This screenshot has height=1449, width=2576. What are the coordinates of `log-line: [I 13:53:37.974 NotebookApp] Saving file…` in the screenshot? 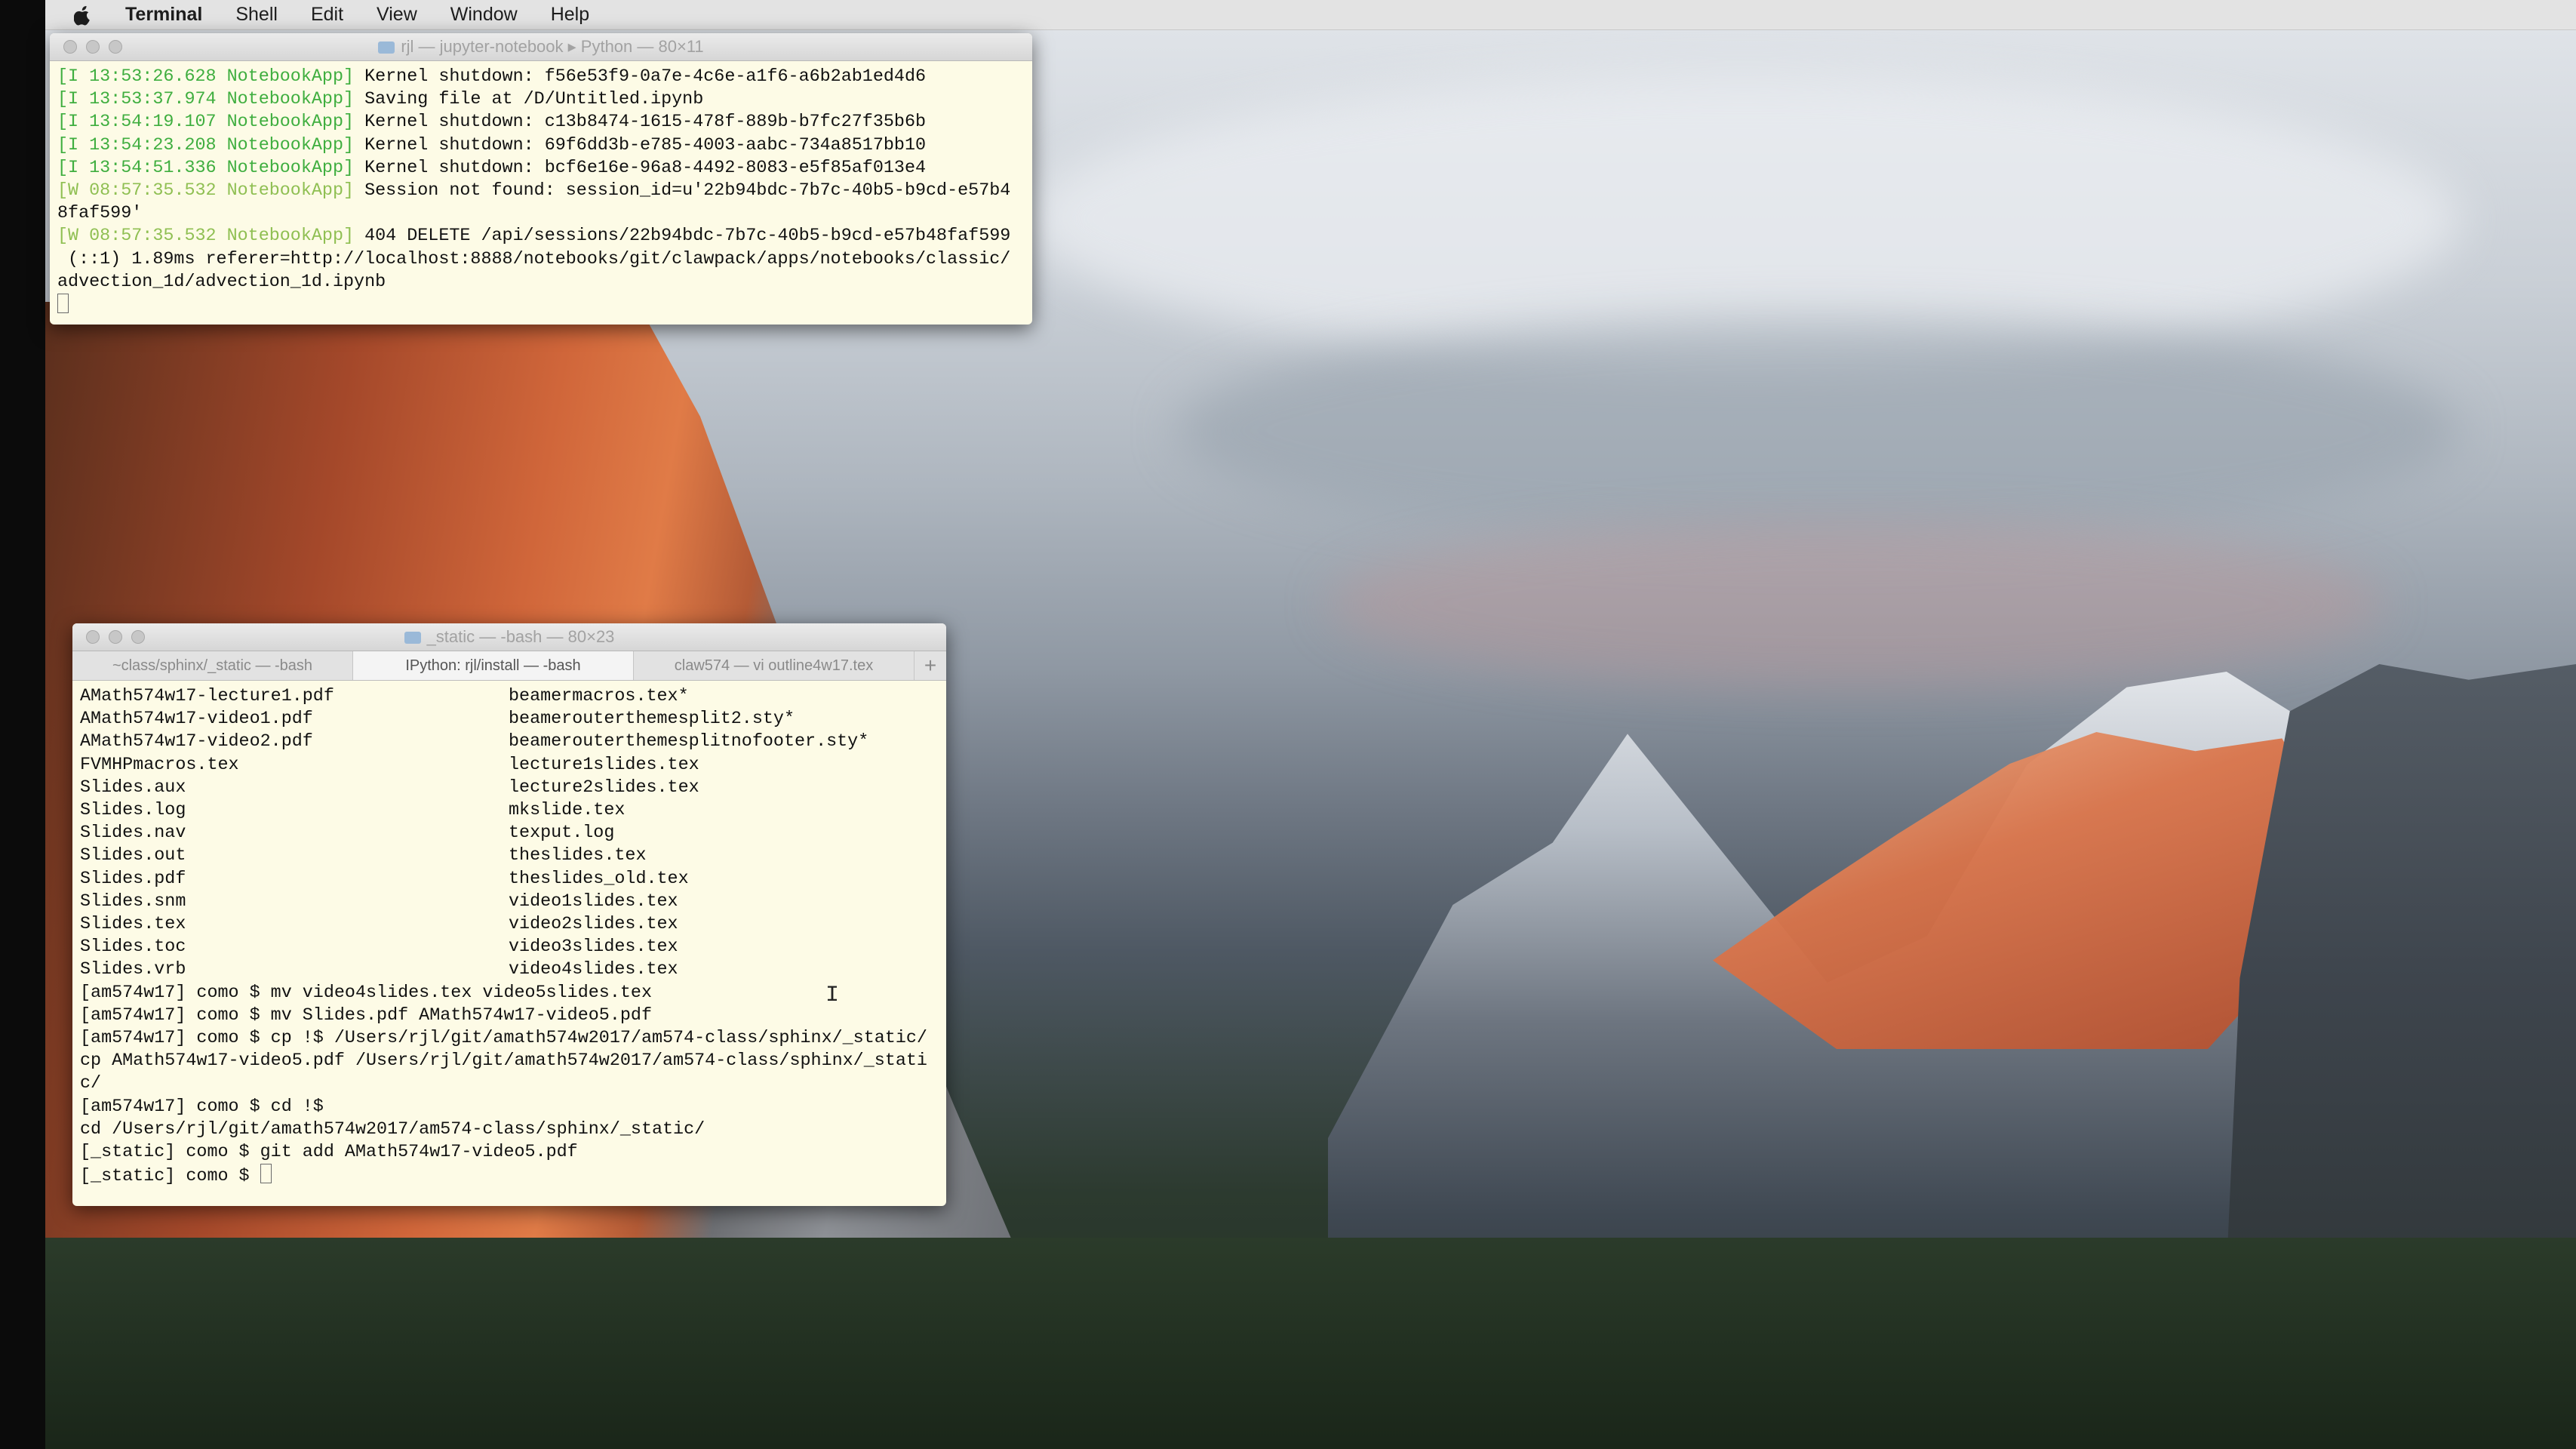 It's located at (380, 100).